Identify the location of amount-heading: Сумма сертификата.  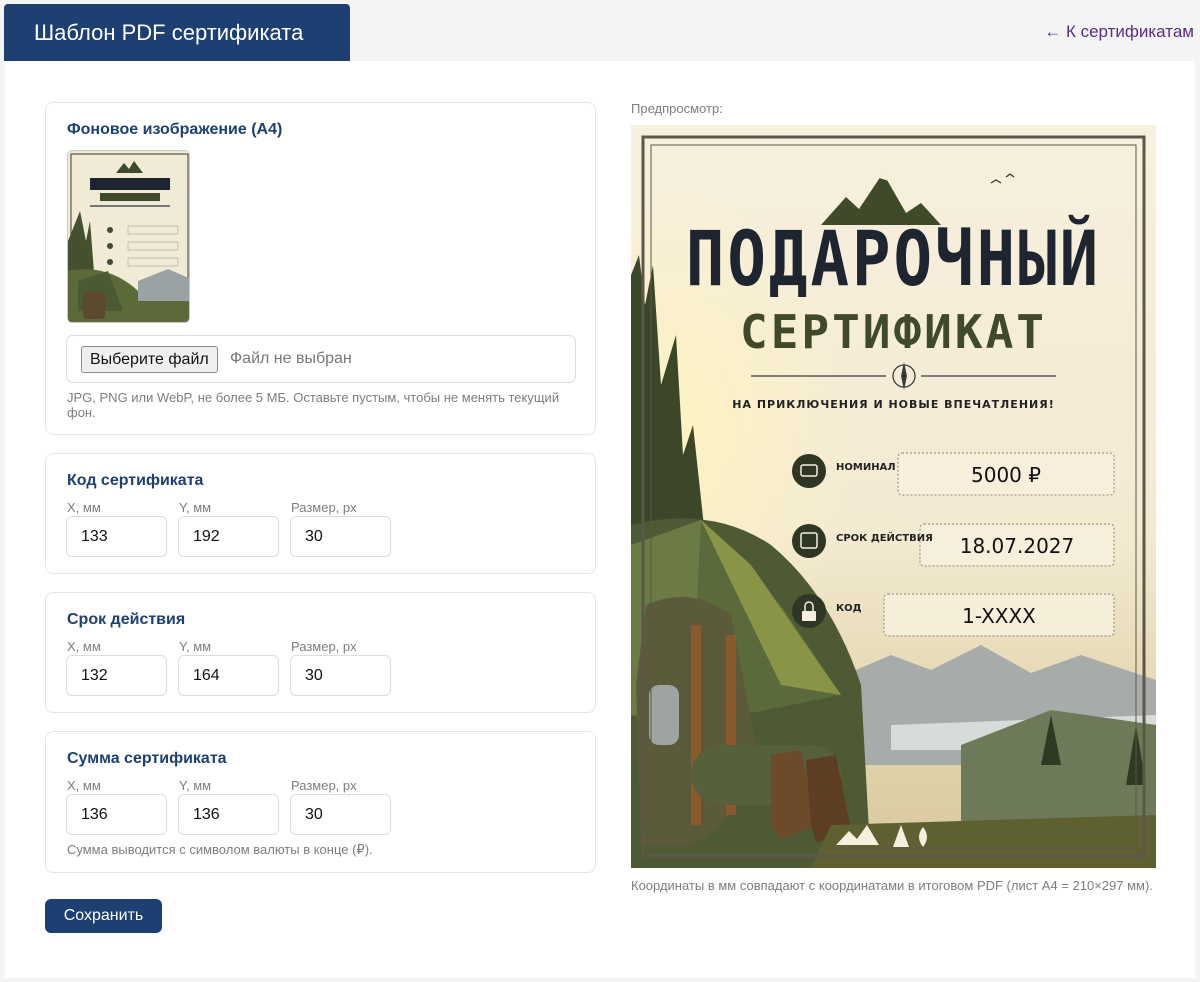
(147, 758).